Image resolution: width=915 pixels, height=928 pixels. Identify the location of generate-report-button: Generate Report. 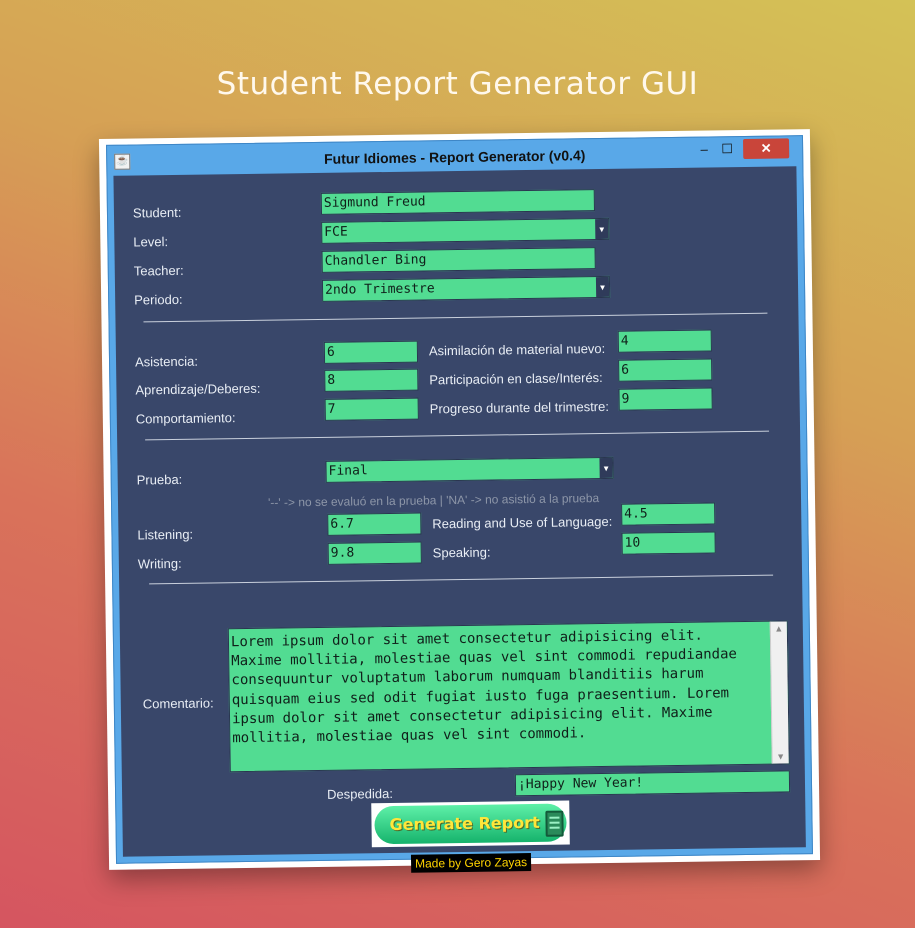
(470, 824).